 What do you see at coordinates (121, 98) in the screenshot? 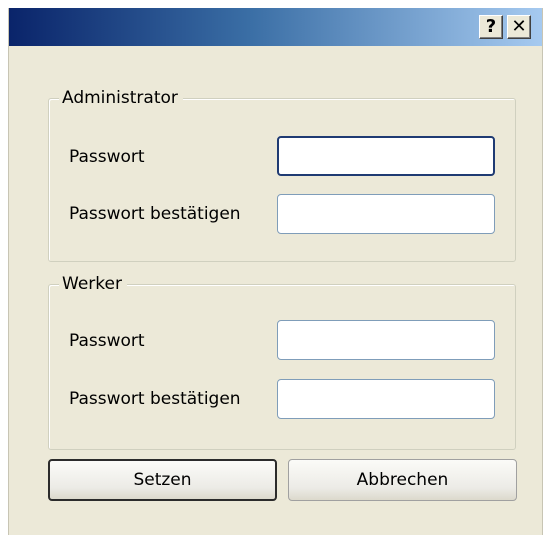
I see `administrator-group-legend: Administrator` at bounding box center [121, 98].